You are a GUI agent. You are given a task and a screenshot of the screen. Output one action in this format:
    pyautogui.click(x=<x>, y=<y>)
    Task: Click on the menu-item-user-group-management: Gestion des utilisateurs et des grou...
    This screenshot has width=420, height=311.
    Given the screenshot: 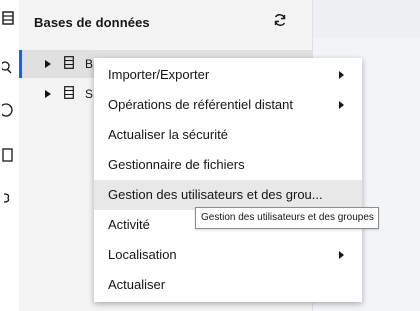 What is the action you would take?
    pyautogui.click(x=228, y=195)
    